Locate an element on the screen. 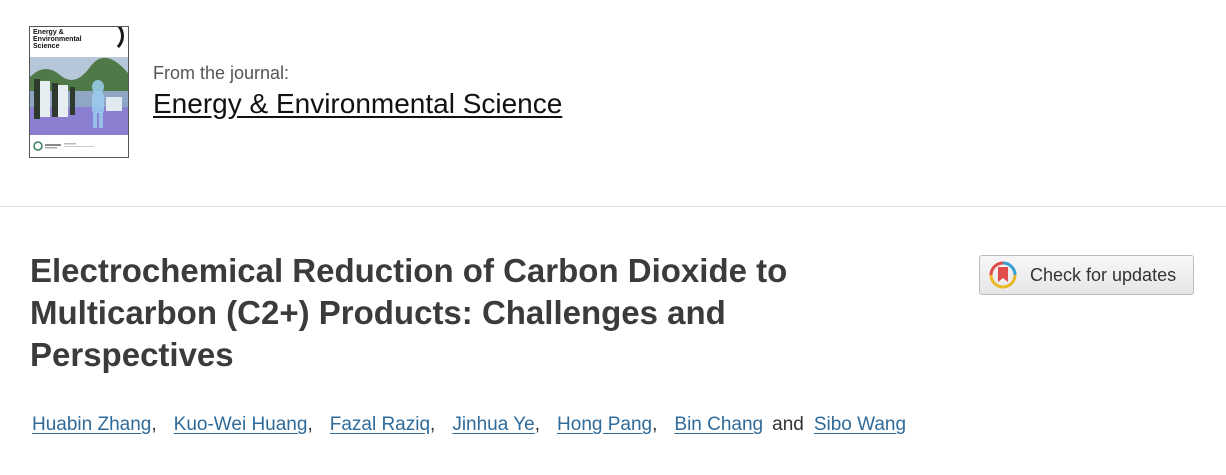 The image size is (1226, 475). author-link: Sibo Wang is located at coordinates (860, 424).